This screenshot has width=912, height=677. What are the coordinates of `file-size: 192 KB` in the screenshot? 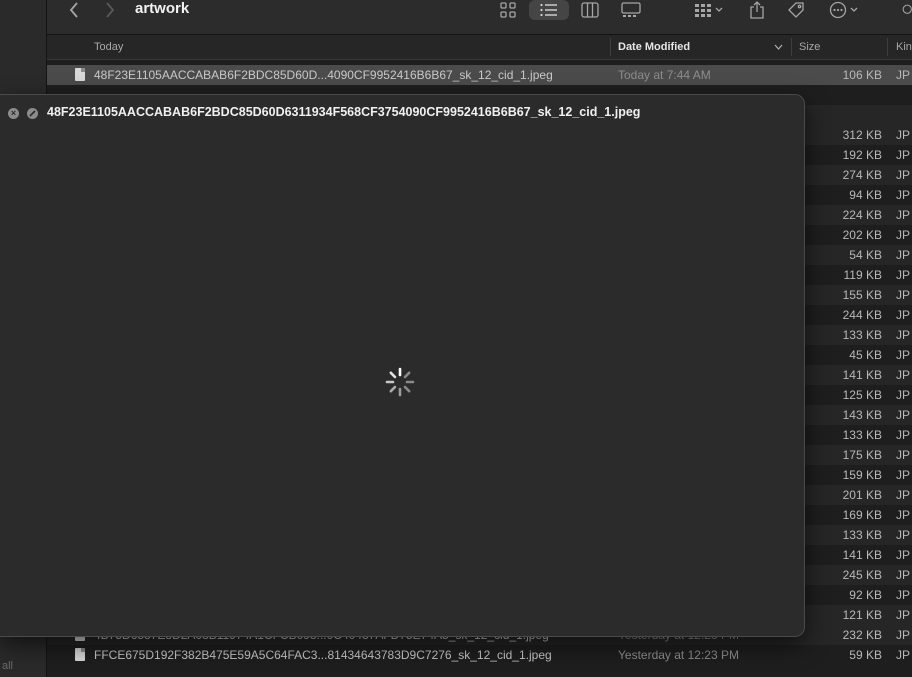 It's located at (862, 155).